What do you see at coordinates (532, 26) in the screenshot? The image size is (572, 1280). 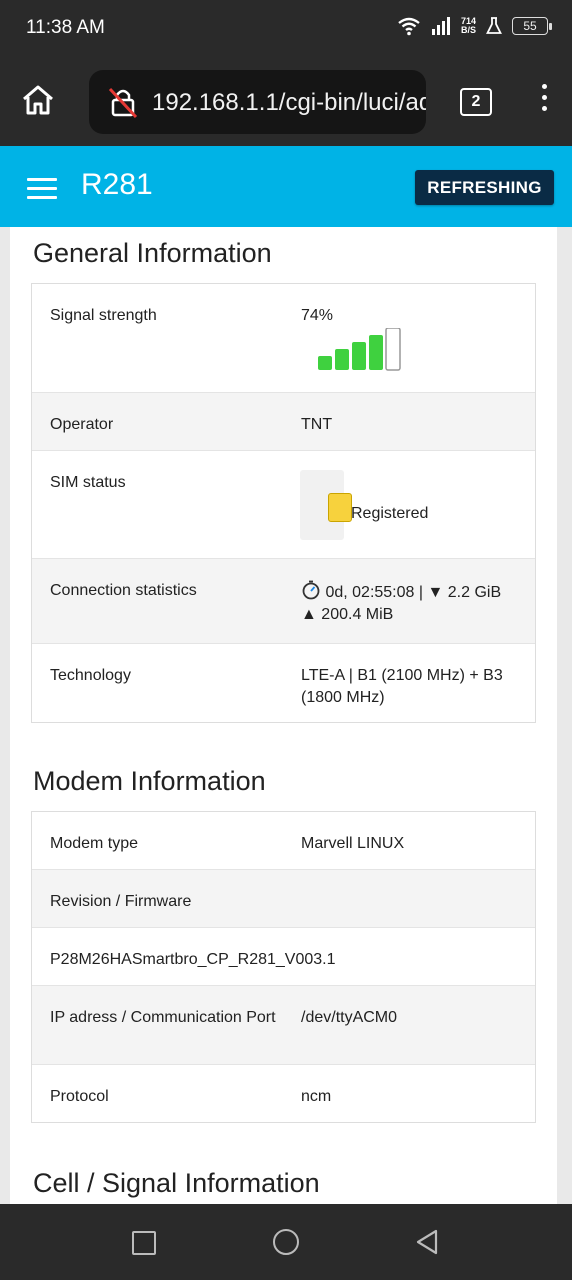 I see `battery-indicator: 55` at bounding box center [532, 26].